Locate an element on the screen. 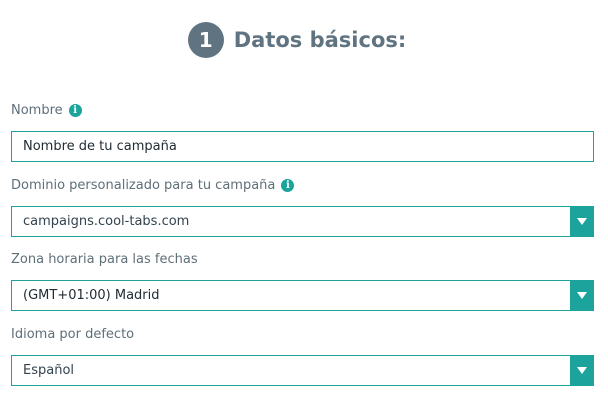 This screenshot has width=608, height=412. timezone-label: Zona horaria para las fechas is located at coordinates (104, 259).